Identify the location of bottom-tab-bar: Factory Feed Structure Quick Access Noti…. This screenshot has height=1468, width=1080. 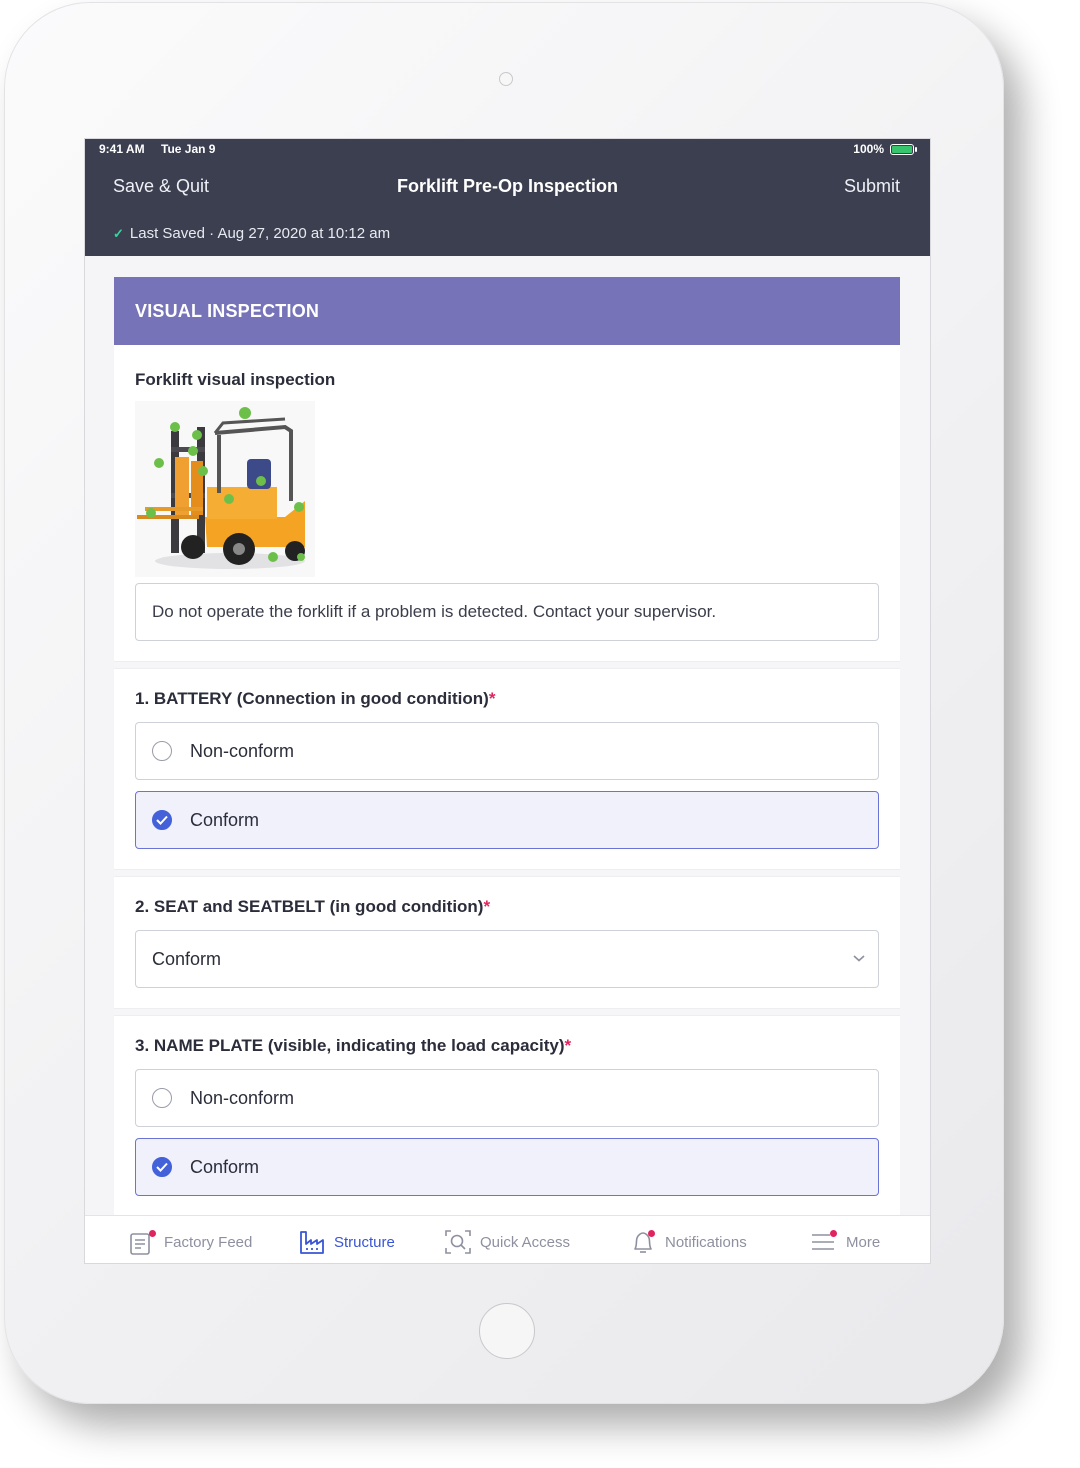
(507, 1239).